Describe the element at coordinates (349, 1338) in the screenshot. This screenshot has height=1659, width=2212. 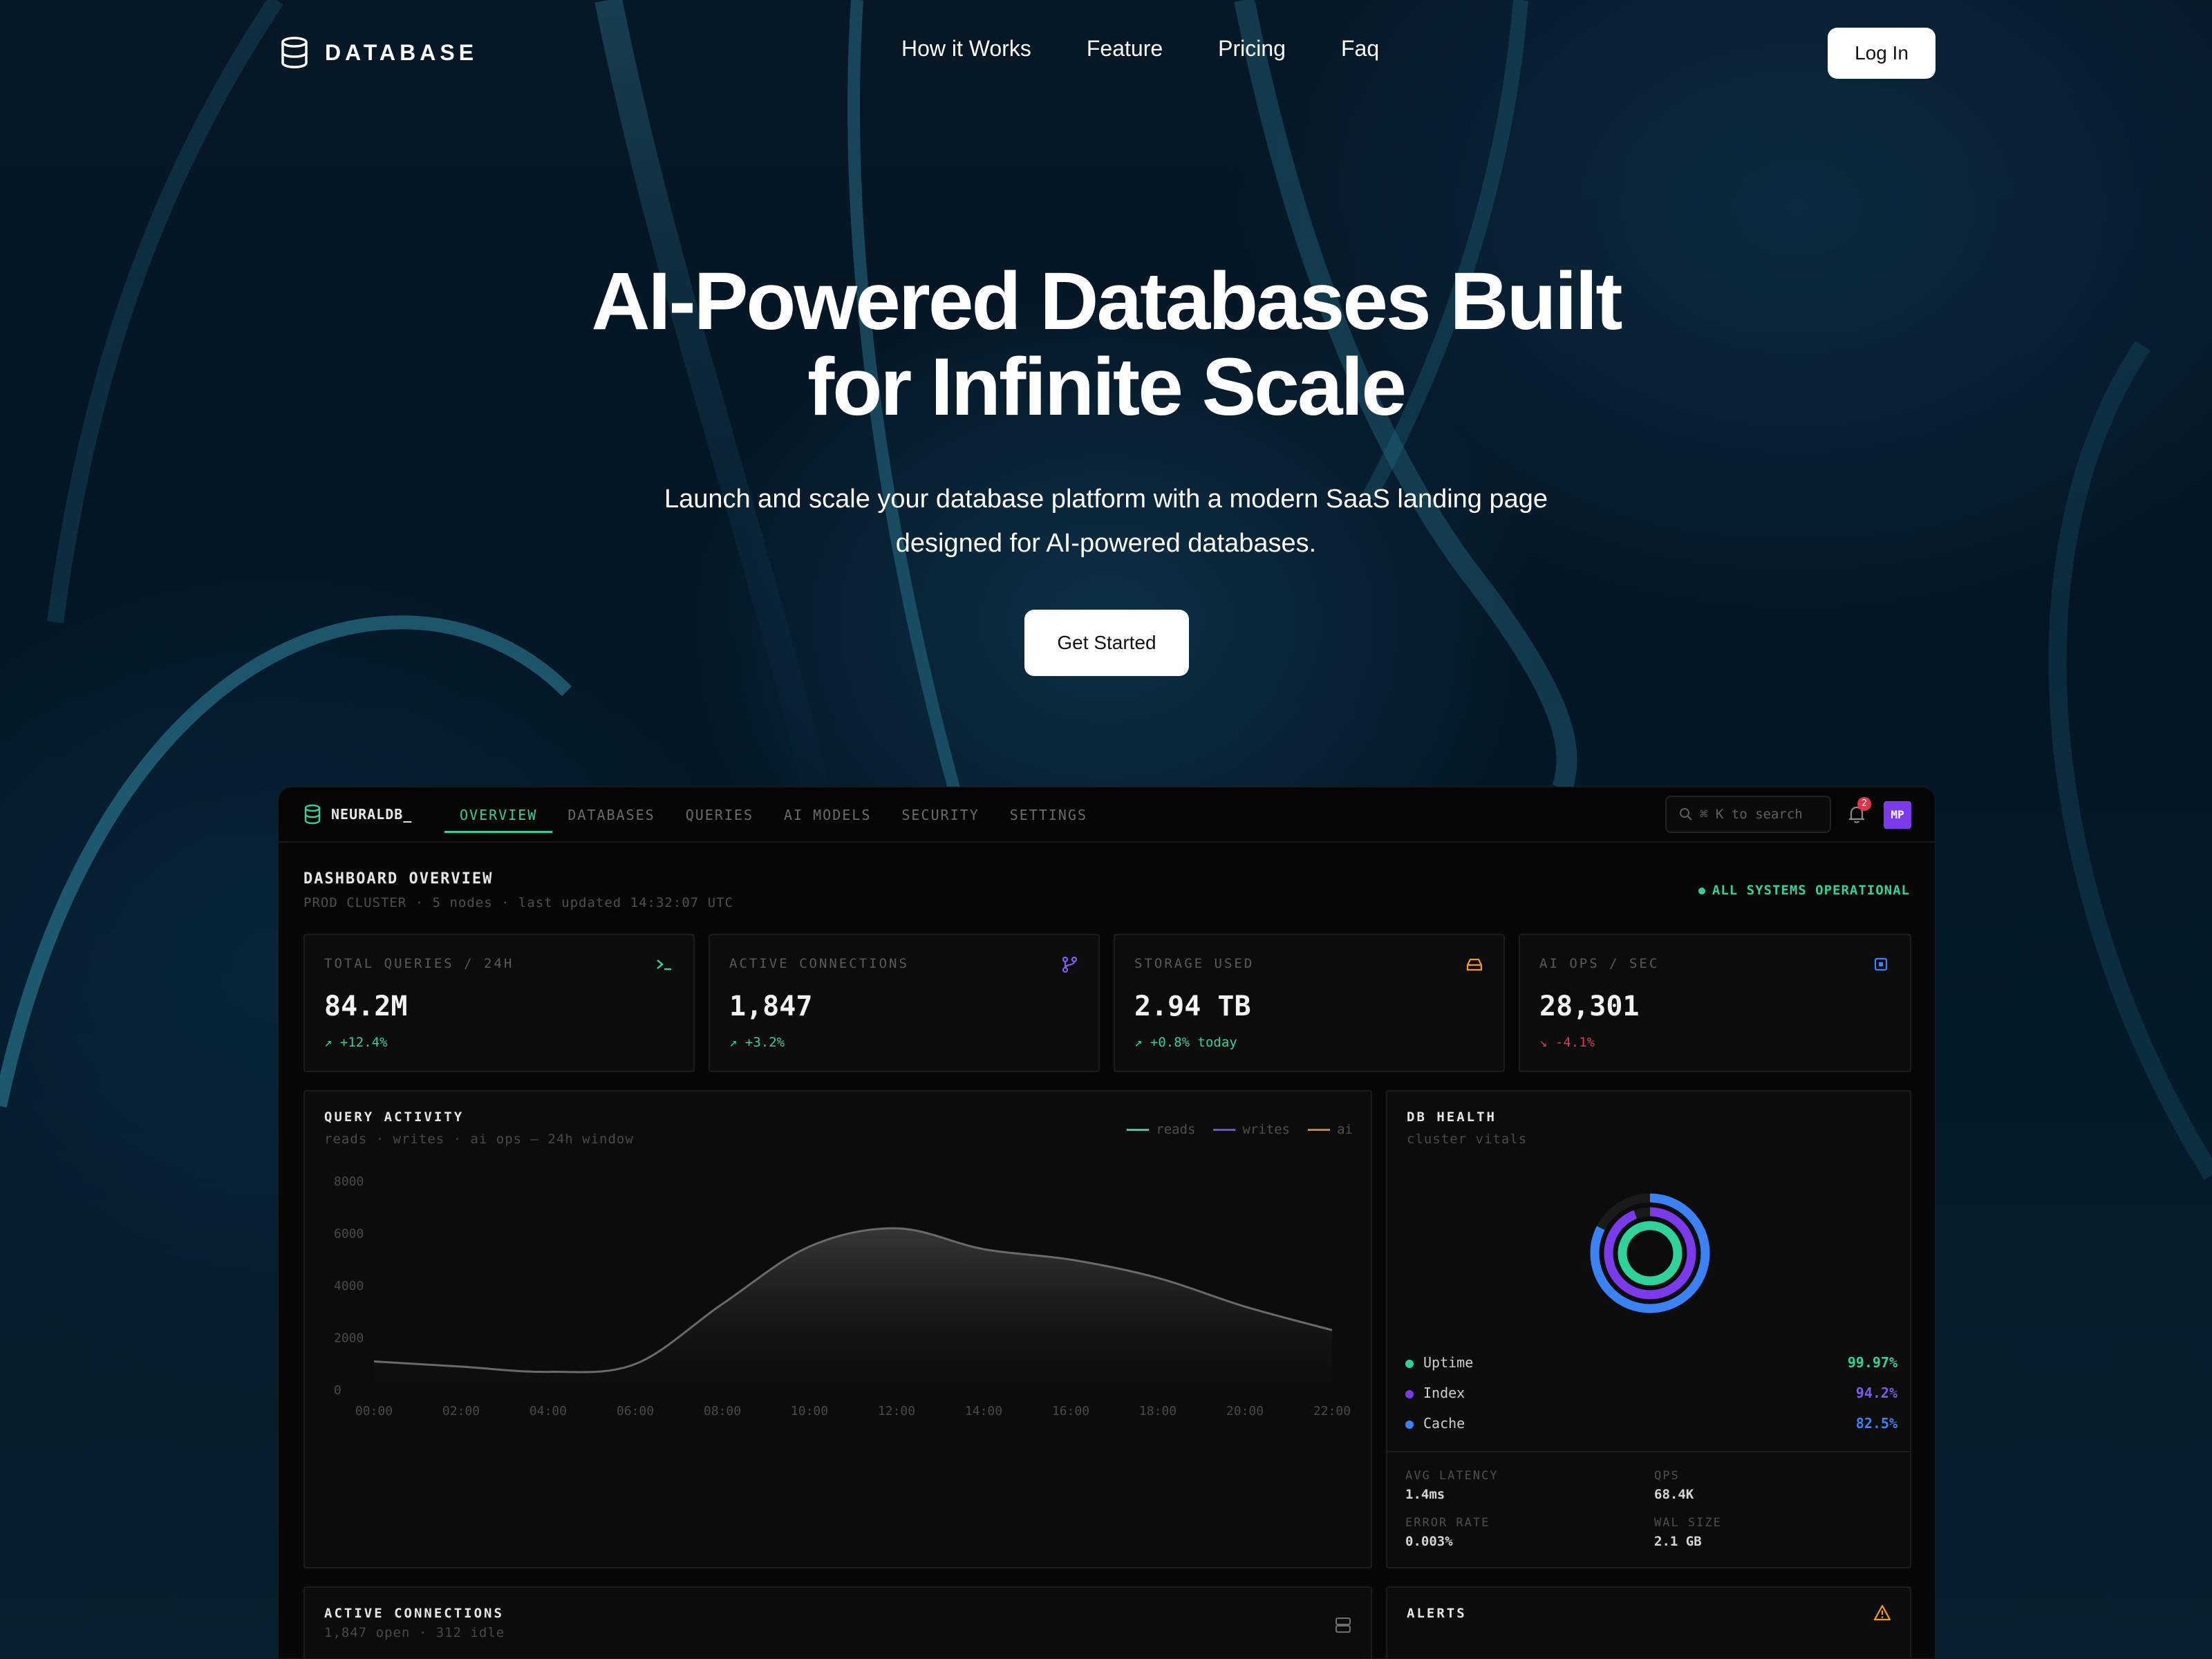
I see `y-tick-label: 2000` at that location.